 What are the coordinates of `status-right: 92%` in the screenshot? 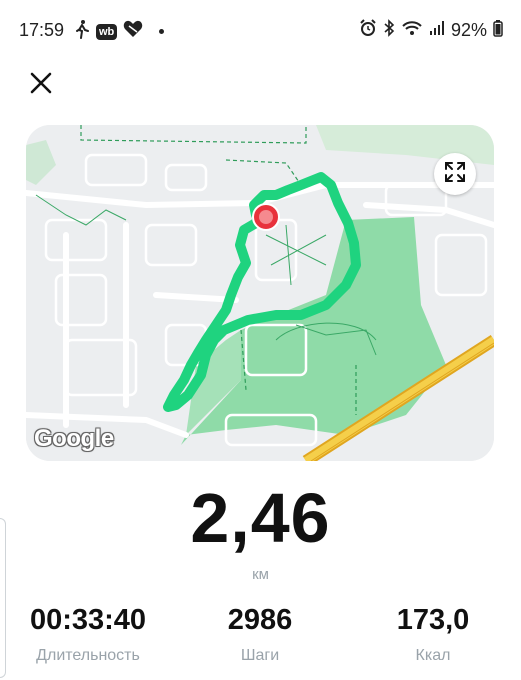 It's located at (431, 30).